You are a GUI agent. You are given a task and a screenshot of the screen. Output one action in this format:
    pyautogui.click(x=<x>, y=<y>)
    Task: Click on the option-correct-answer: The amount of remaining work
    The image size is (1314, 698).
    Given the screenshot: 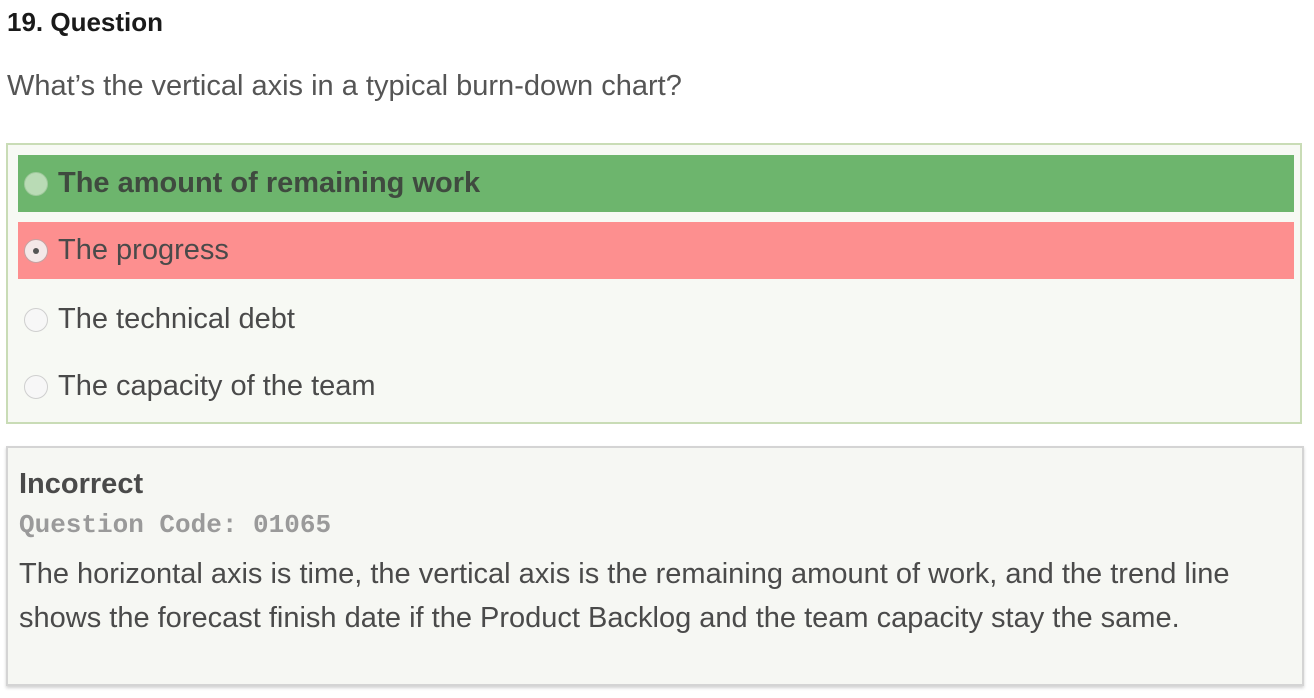 What is the action you would take?
    pyautogui.click(x=656, y=183)
    